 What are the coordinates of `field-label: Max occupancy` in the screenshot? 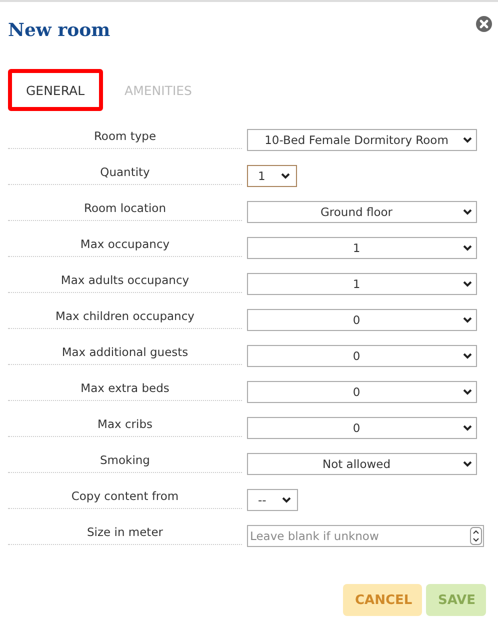 It's located at (125, 245).